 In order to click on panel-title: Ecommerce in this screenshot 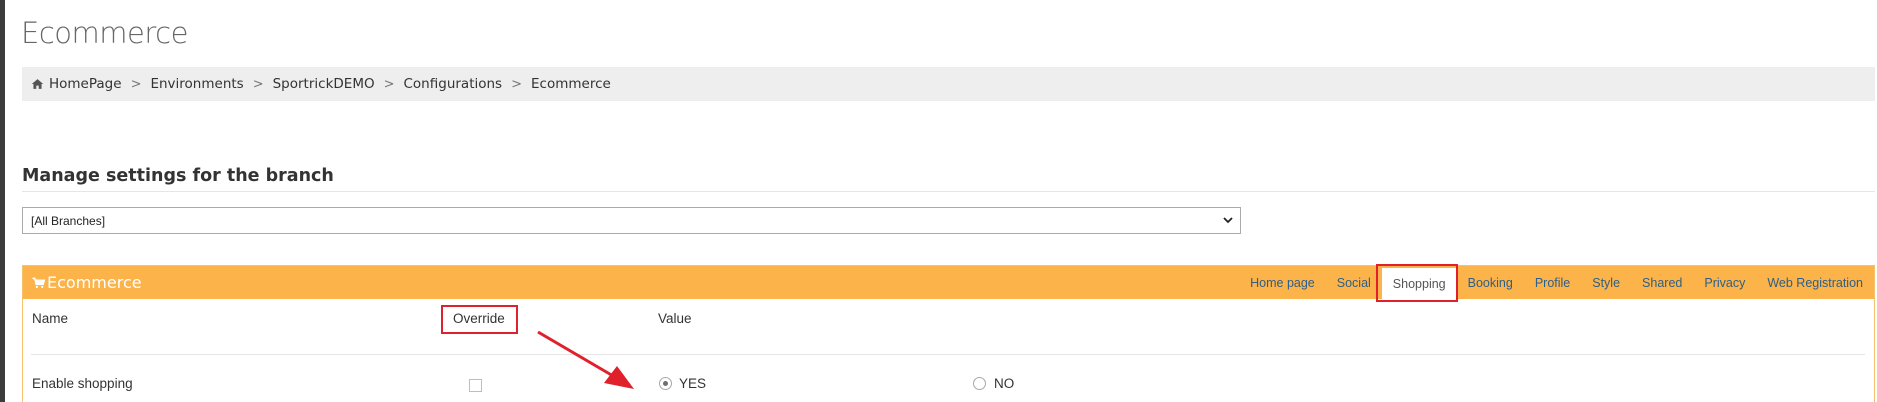, I will do `click(94, 282)`.